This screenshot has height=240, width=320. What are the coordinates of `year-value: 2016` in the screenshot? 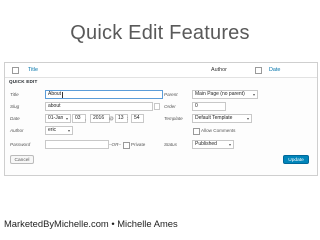 It's located at (99, 118).